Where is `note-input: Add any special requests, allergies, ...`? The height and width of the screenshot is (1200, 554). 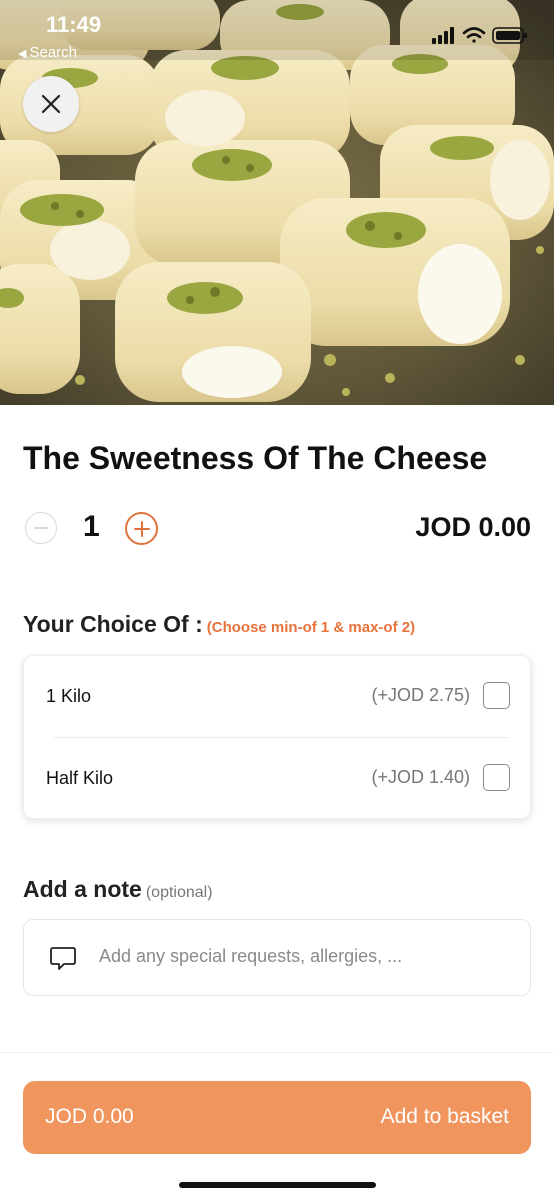
note-input: Add any special requests, allergies, ... is located at coordinates (277, 957).